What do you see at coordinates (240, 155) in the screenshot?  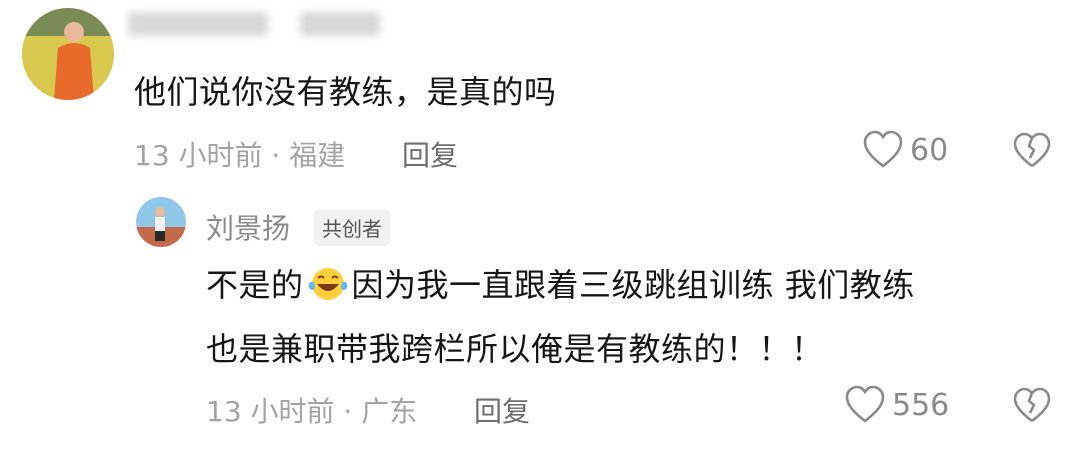 I see `comment-meta: 13 小时前 · 福建` at bounding box center [240, 155].